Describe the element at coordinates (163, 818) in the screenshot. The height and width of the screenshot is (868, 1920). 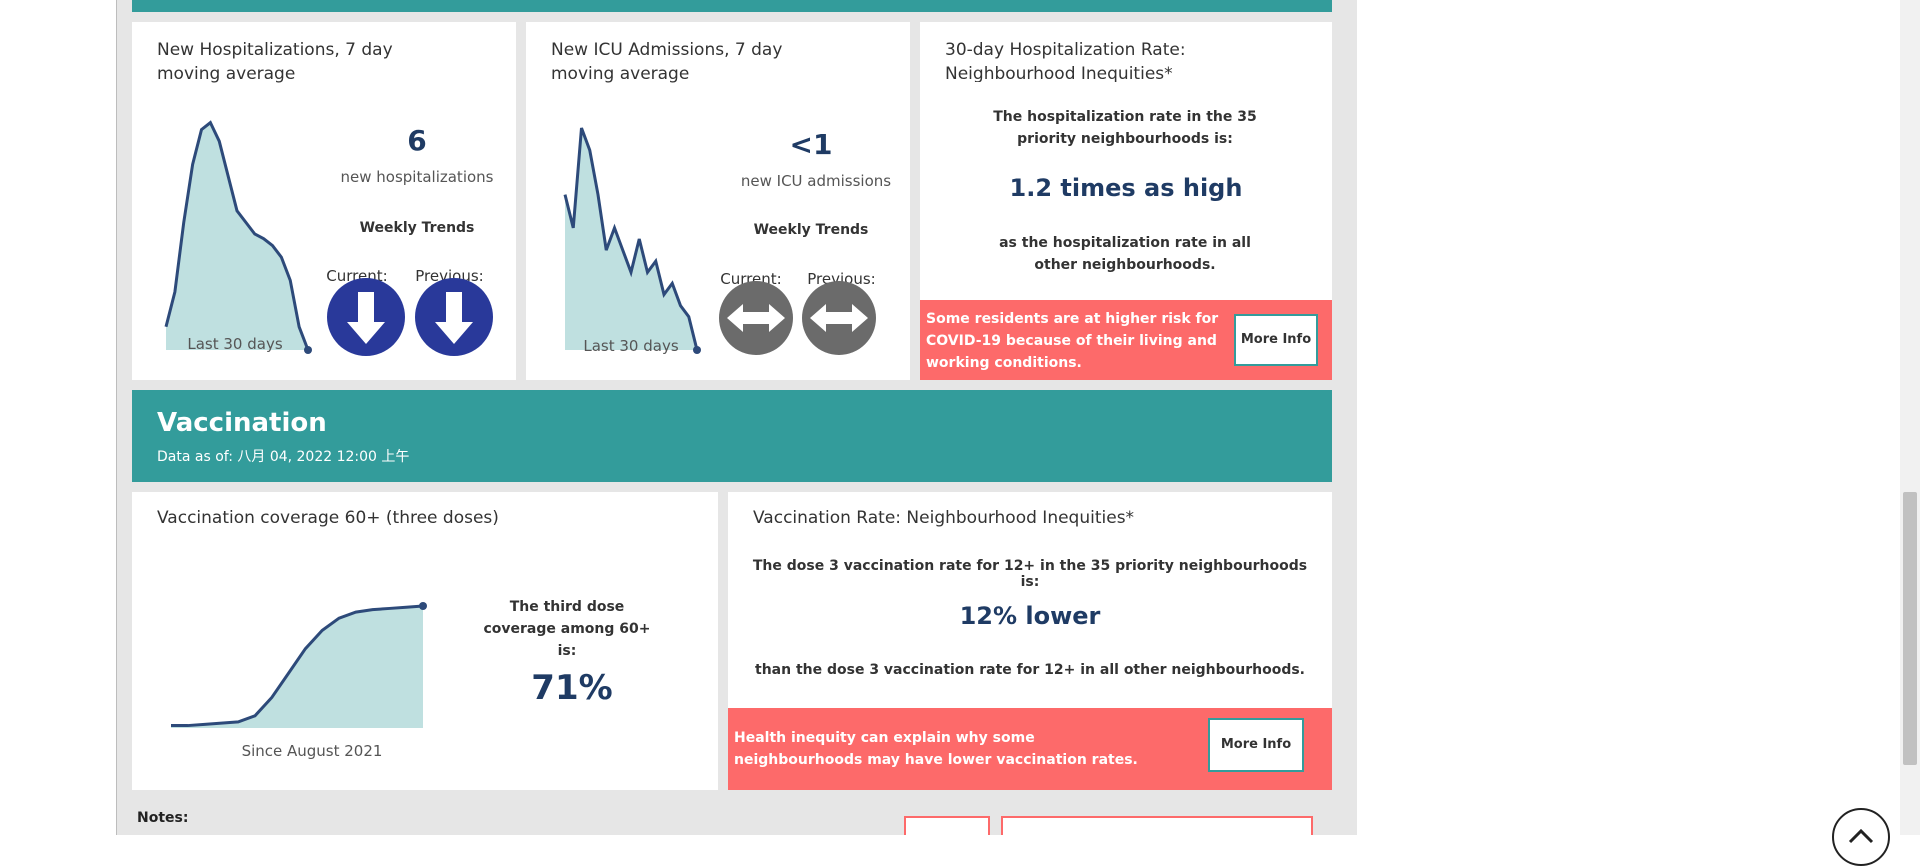
I see `notes-label: Notes:` at that location.